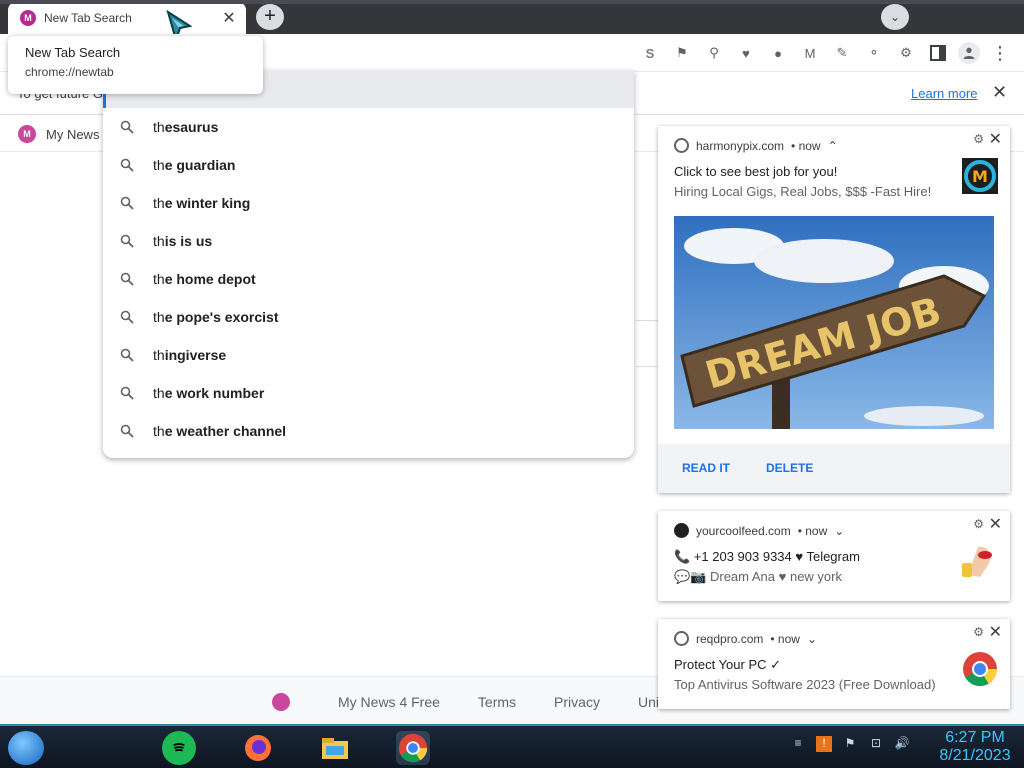 The height and width of the screenshot is (768, 1024). What do you see at coordinates (850, 744) in the screenshot?
I see `tray-flag-icon: ⚑` at bounding box center [850, 744].